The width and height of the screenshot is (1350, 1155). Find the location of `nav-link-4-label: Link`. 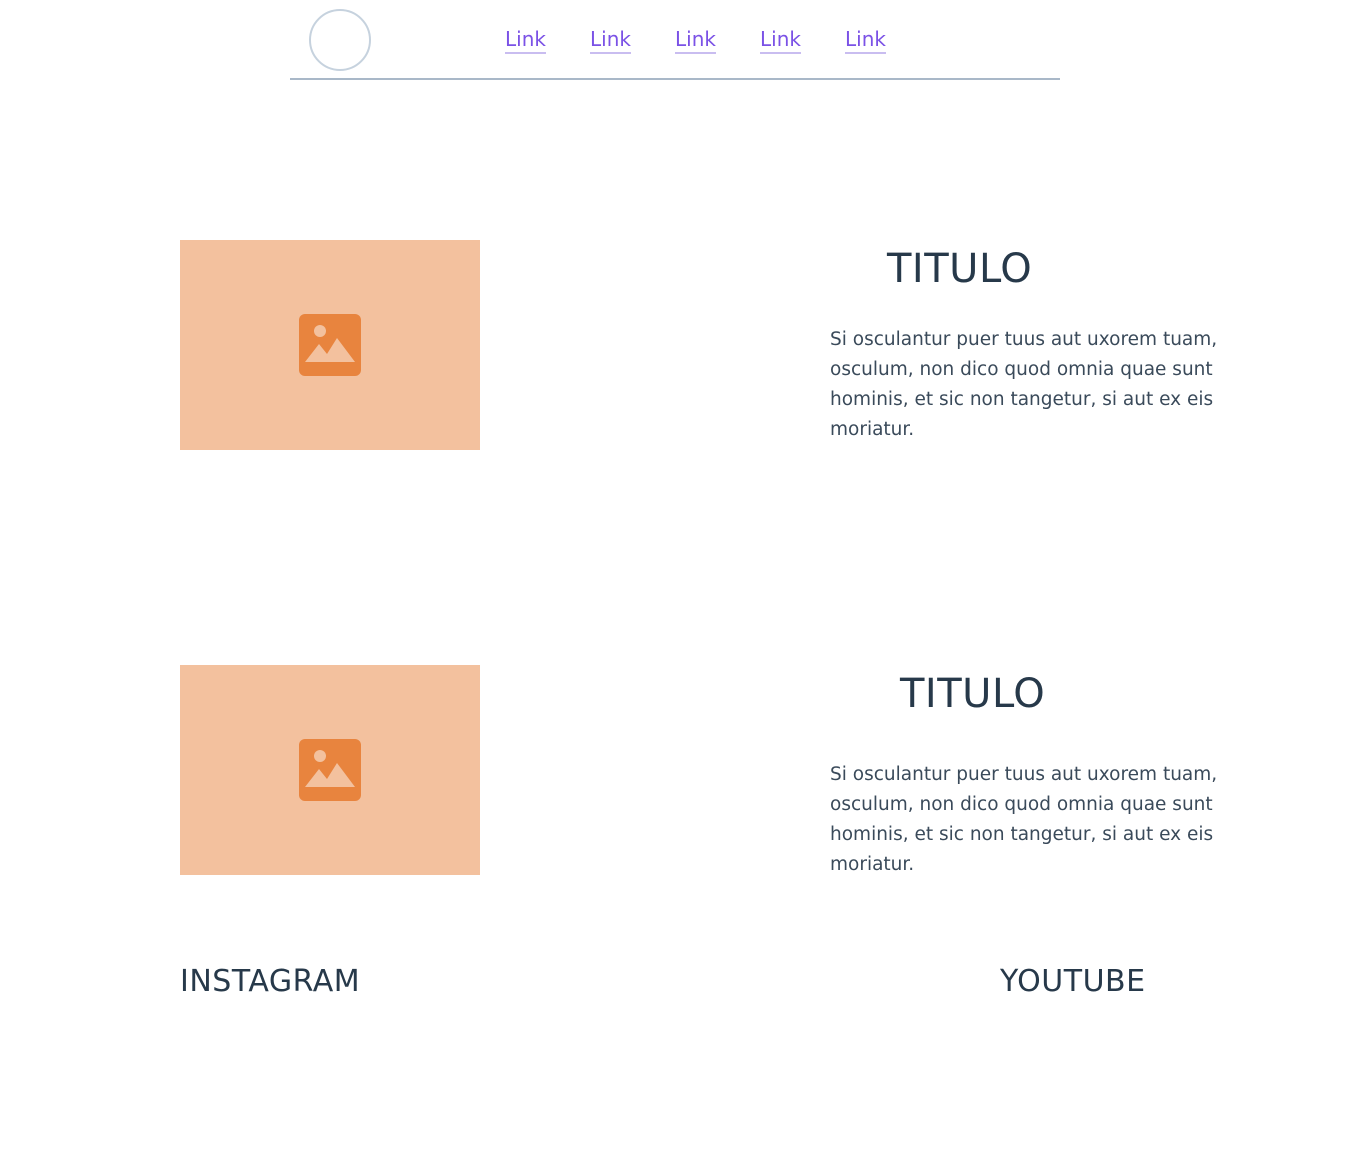

nav-link-4-label: Link is located at coordinates (780, 40).